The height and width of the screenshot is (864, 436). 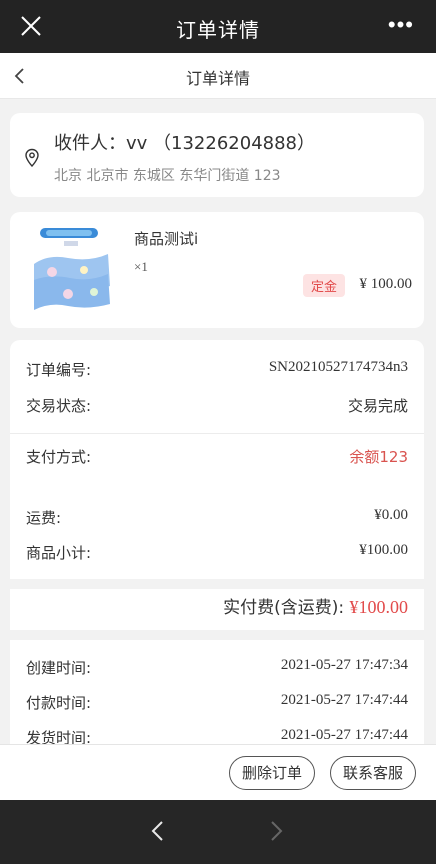 What do you see at coordinates (272, 773) in the screenshot?
I see `delete-order-button: 删除订单` at bounding box center [272, 773].